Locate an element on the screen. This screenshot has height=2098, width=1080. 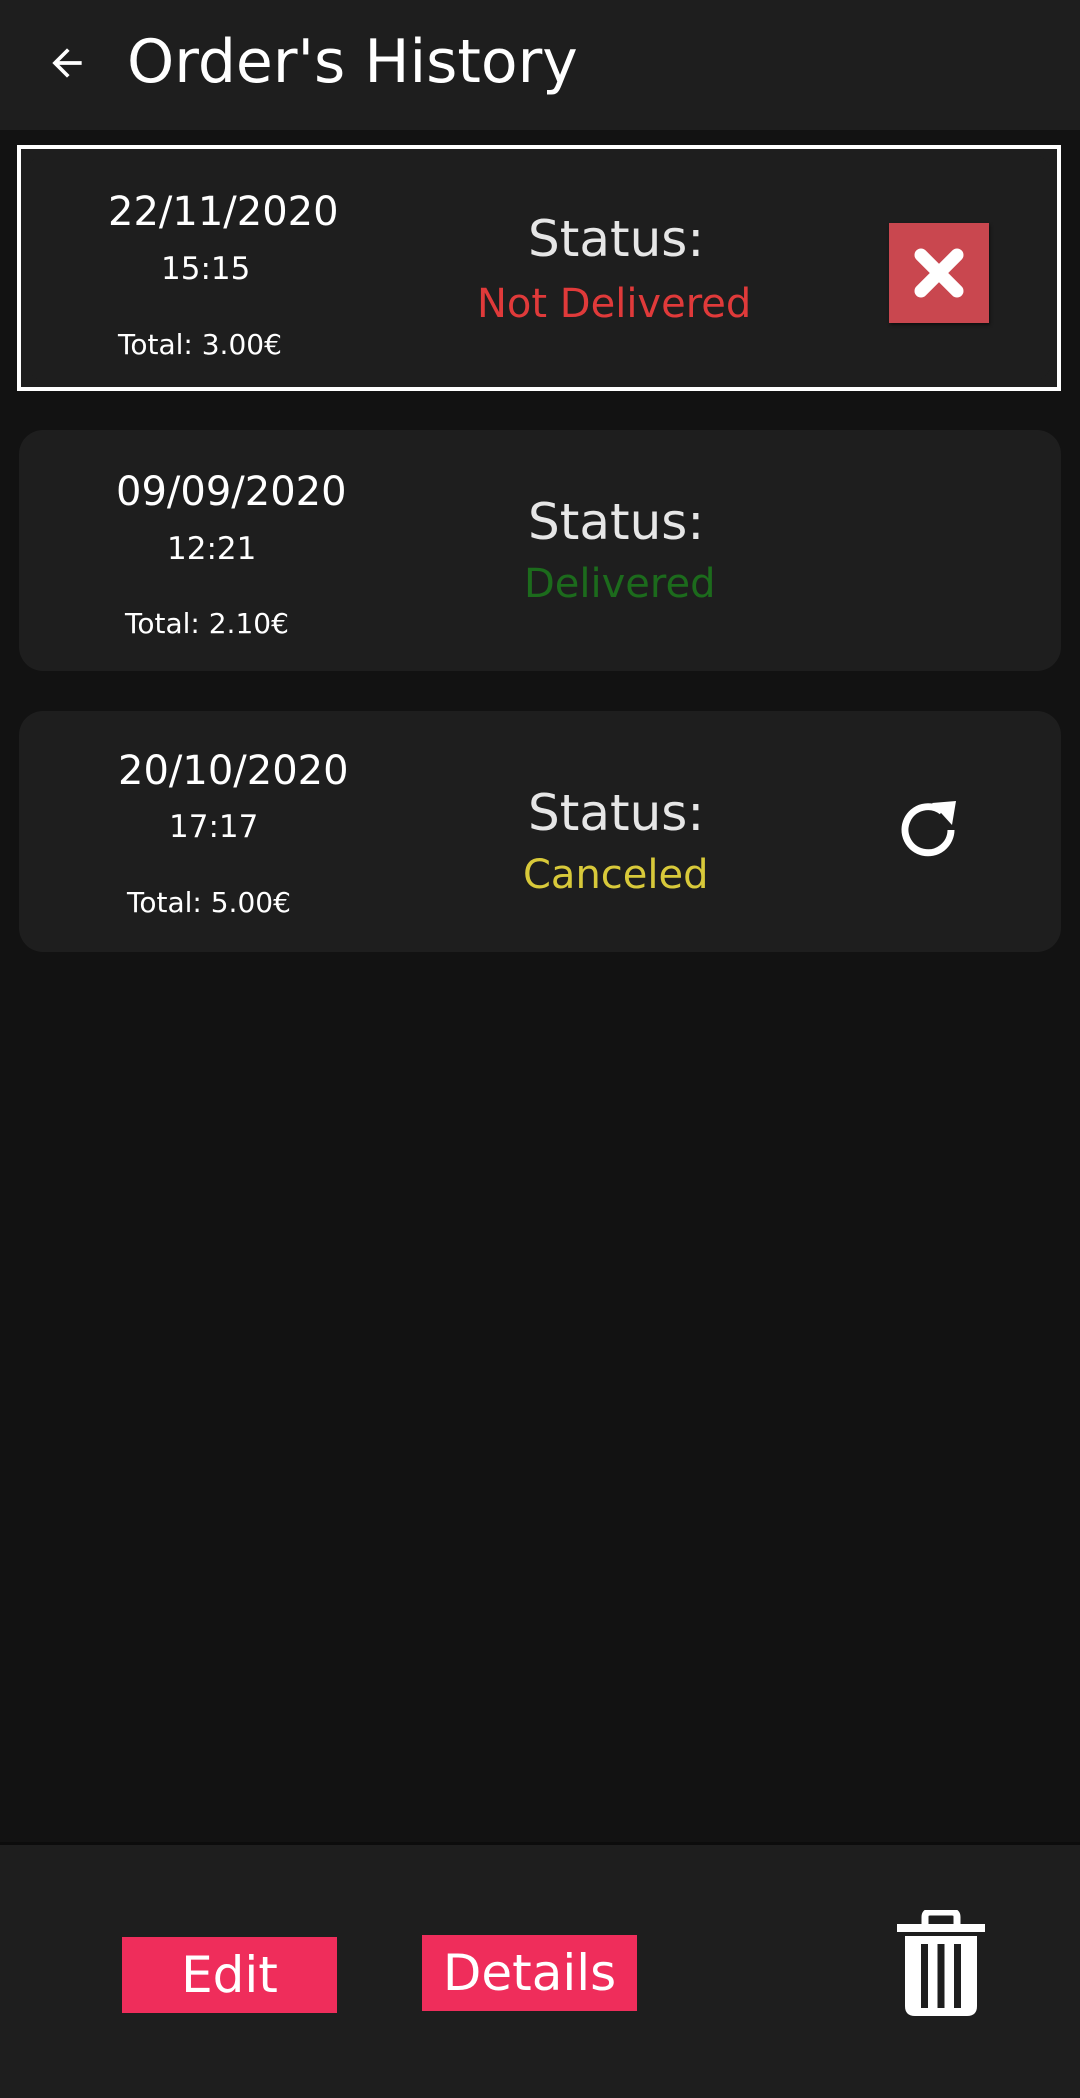
close-icon is located at coordinates (939, 273).